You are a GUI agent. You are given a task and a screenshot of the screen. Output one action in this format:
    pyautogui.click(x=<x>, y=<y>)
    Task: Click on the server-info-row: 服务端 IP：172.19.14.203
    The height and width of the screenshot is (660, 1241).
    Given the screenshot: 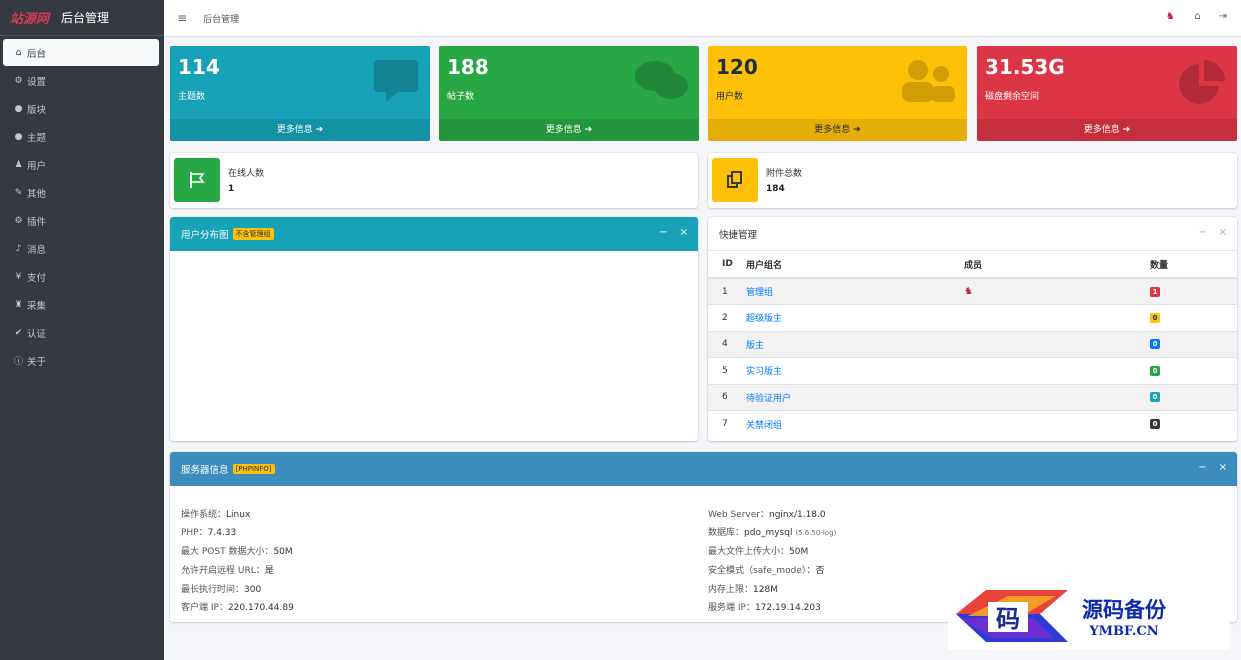 What is the action you would take?
    pyautogui.click(x=764, y=606)
    